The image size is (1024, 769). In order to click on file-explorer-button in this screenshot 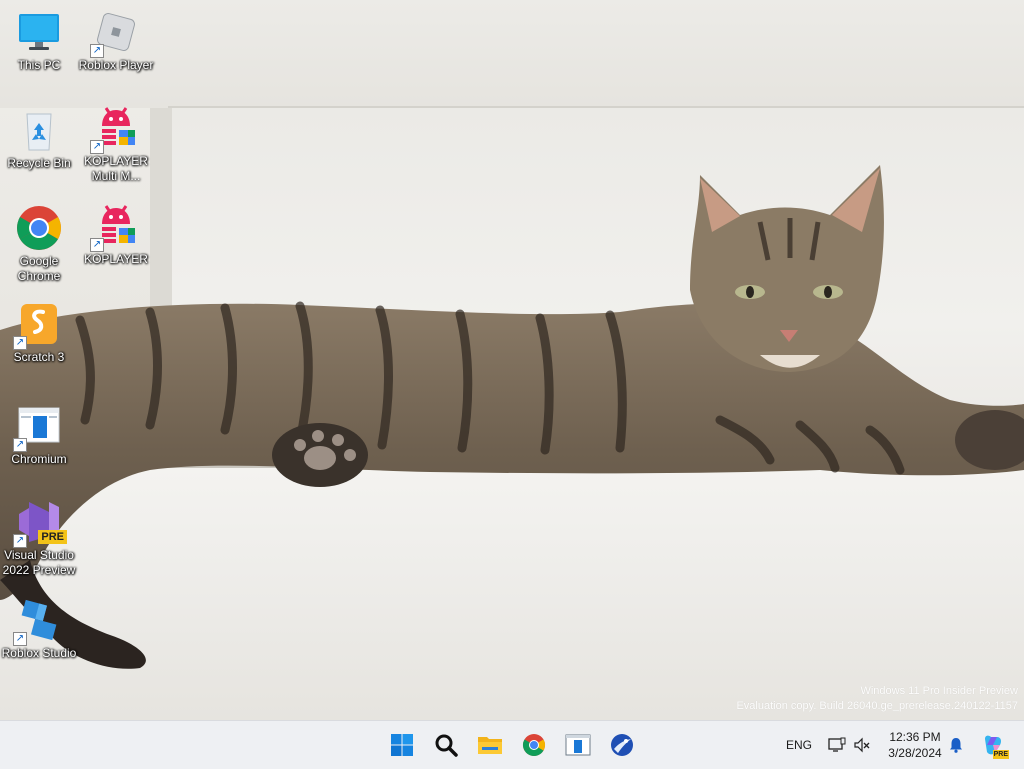, I will do `click(490, 745)`.